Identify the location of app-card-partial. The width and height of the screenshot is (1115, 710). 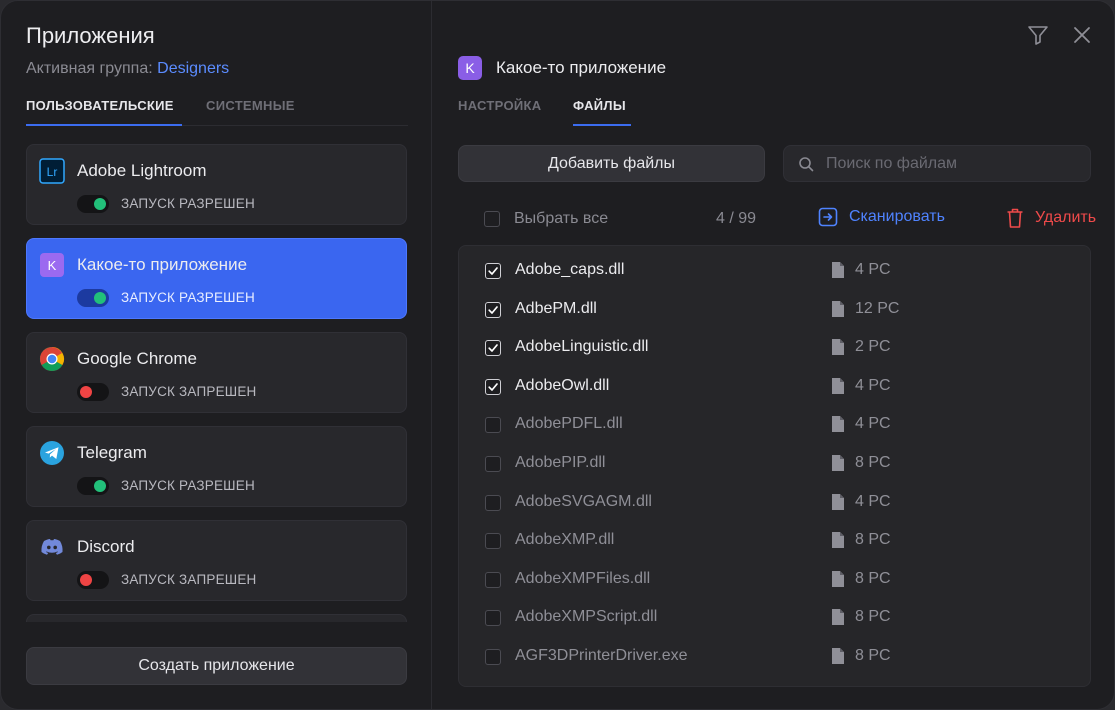
(216, 618).